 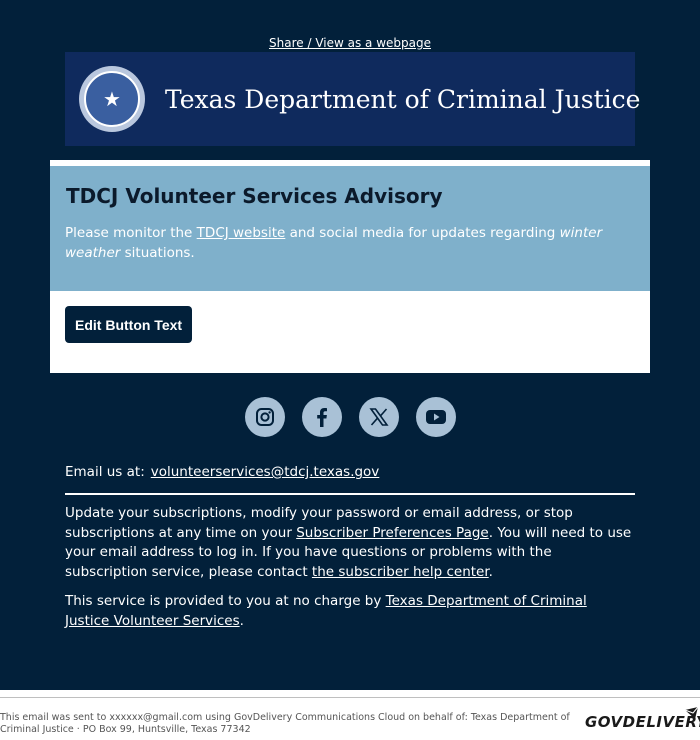 I want to click on share-bar: Share / View as a webpage, so click(x=350, y=43).